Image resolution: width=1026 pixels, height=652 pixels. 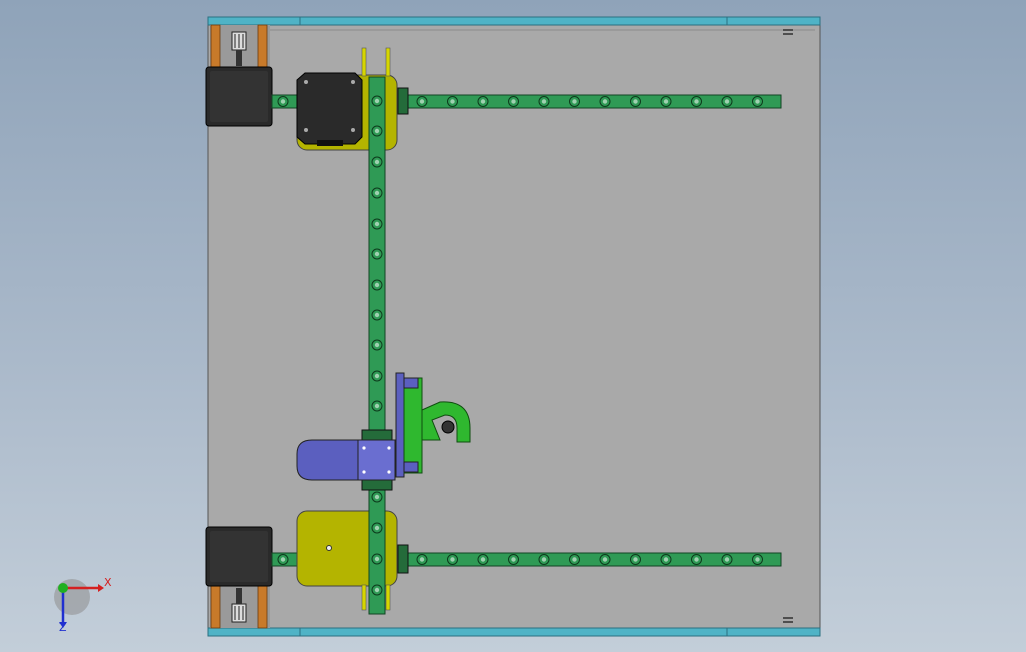 I want to click on belt-tower-top-left, so click(x=240, y=47).